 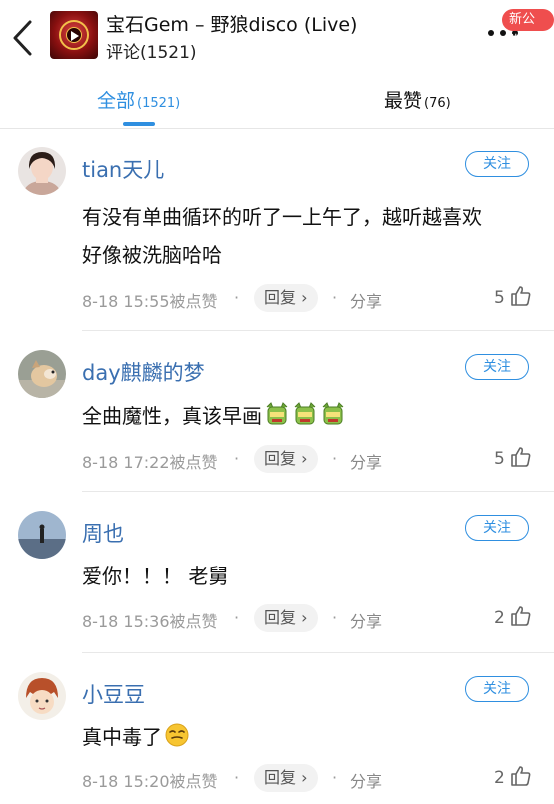 I want to click on back-arrow-icon, so click(x=24, y=38).